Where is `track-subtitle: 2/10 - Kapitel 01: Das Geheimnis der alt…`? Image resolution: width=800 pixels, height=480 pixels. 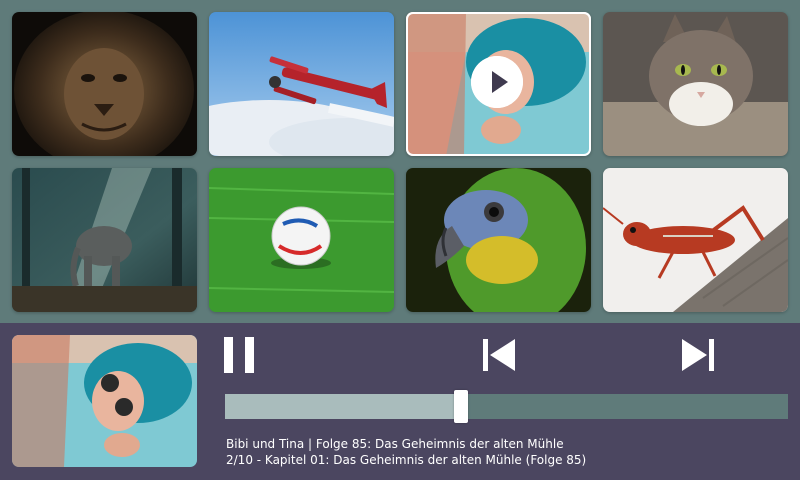 track-subtitle: 2/10 - Kapitel 01: Das Geheimnis der alt… is located at coordinates (406, 460).